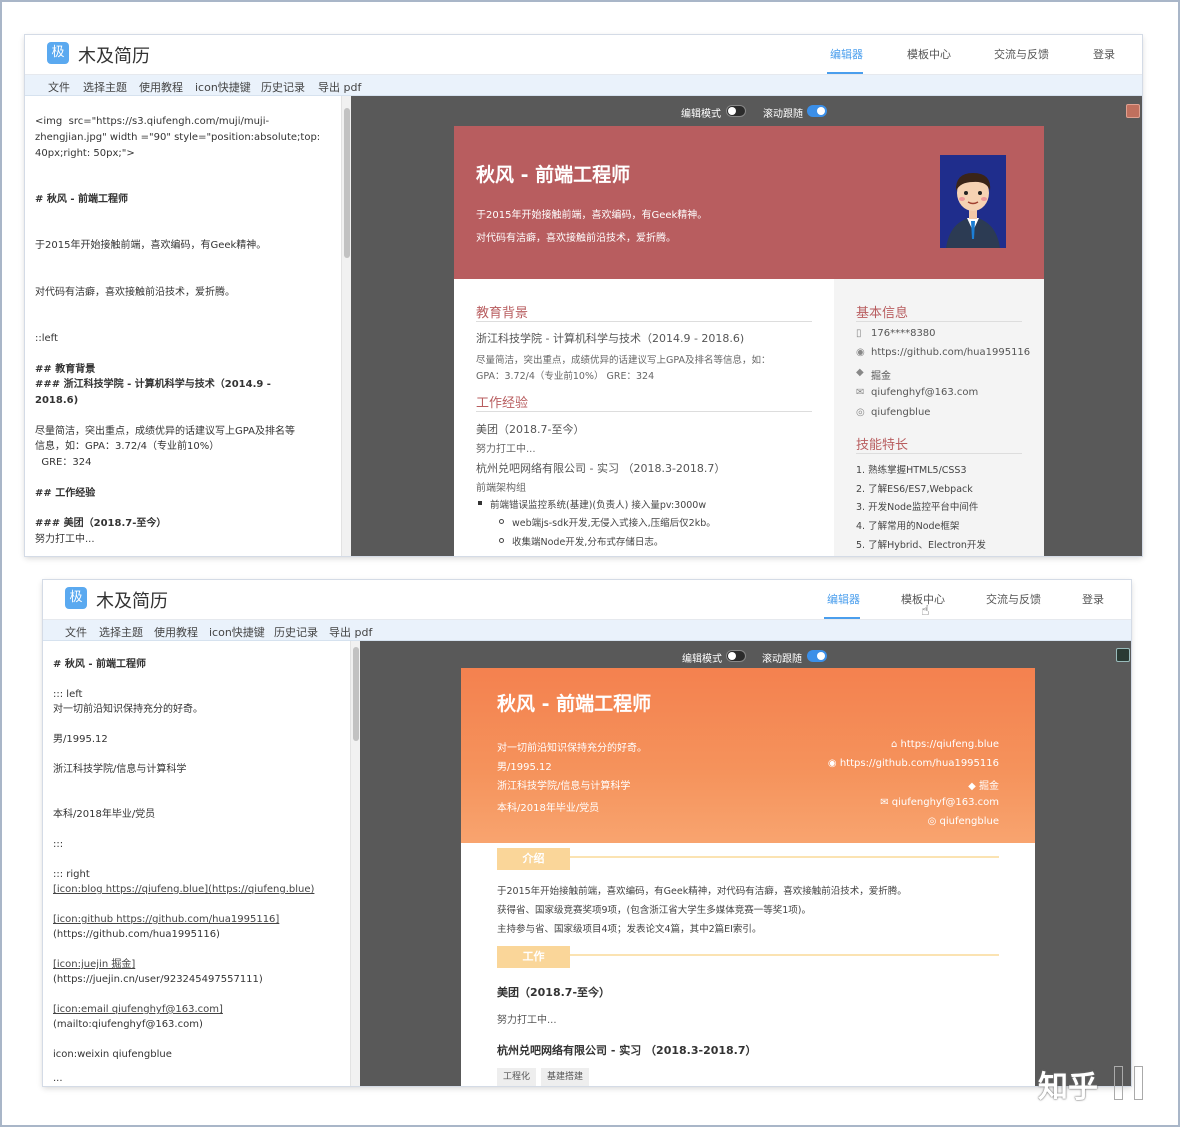 The image size is (1180, 1127). Describe the element at coordinates (881, 374) in the screenshot. I see `juejin-link: 掘金` at that location.